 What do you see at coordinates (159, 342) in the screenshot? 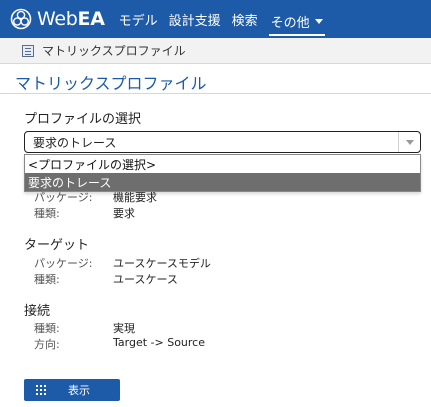
I see `connection-direction-value: Target -> Source` at bounding box center [159, 342].